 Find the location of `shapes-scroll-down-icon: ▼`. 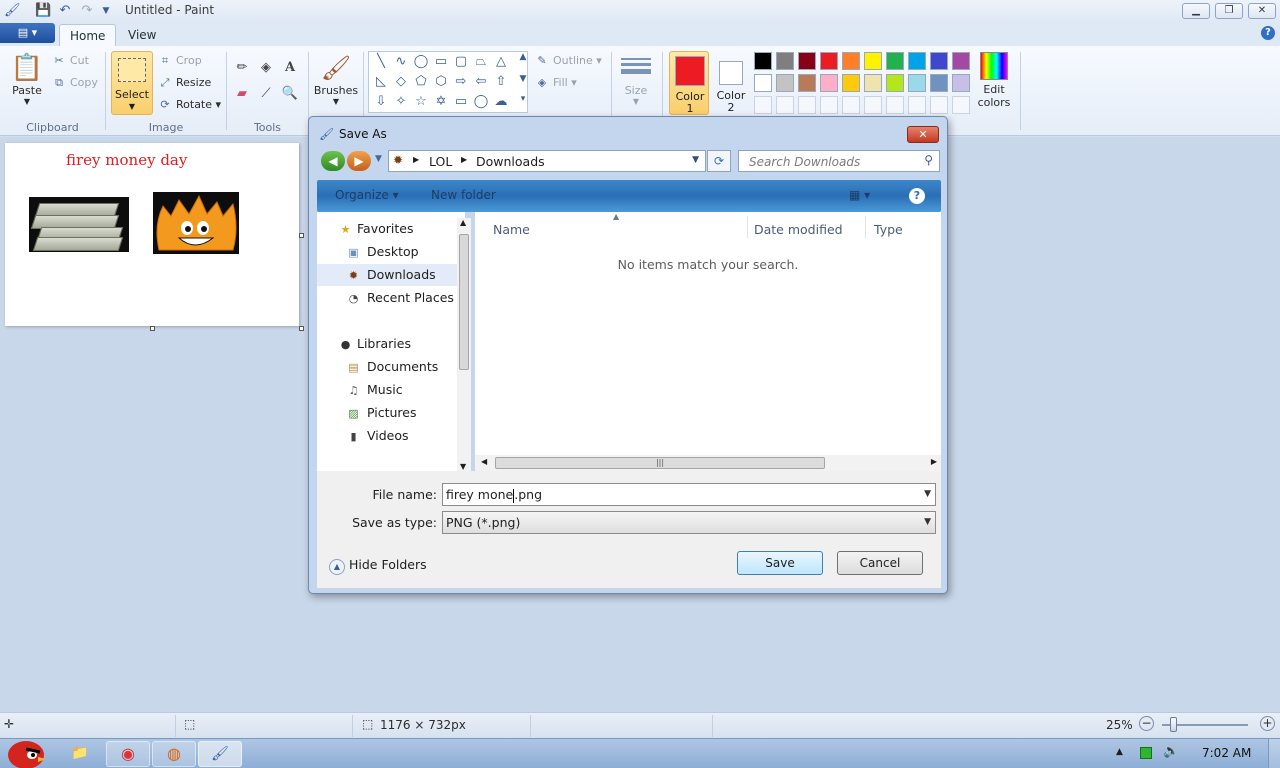

shapes-scroll-down-icon: ▼ is located at coordinates (523, 79).